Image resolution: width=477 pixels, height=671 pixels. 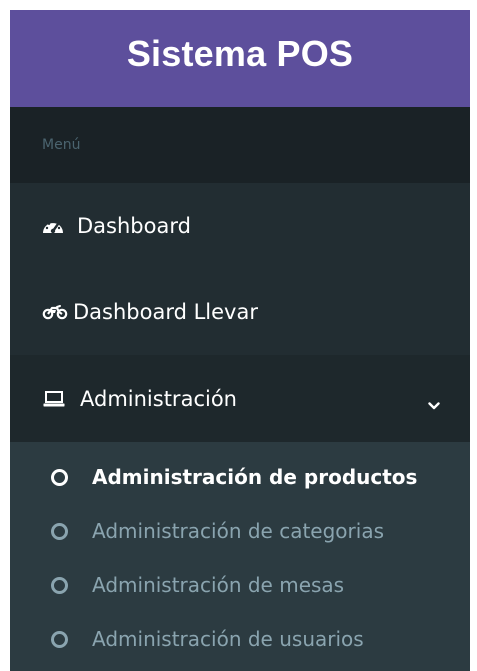 What do you see at coordinates (434, 403) in the screenshot?
I see `chevron-down-icon` at bounding box center [434, 403].